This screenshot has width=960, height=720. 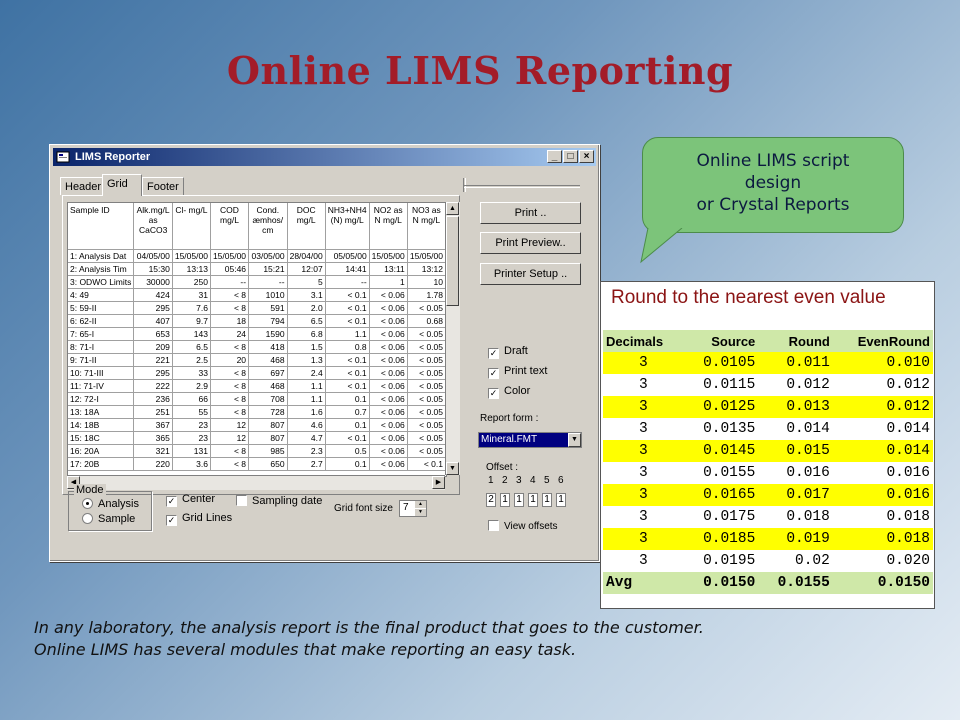 I want to click on row-label-cell: 3: ODWO Limits, so click(x=101, y=282).